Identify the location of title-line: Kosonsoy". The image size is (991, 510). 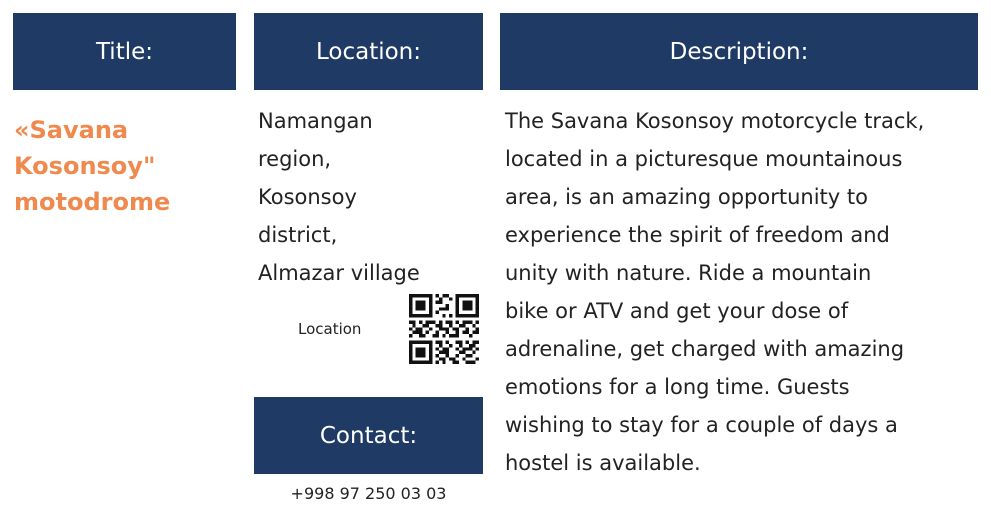
(85, 166).